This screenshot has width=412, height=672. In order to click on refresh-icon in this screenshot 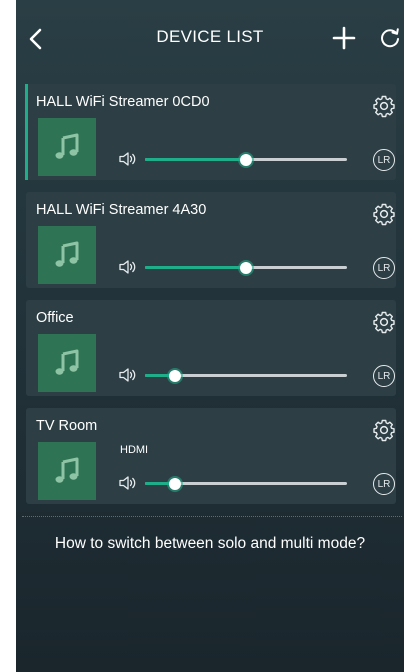, I will do `click(390, 38)`.